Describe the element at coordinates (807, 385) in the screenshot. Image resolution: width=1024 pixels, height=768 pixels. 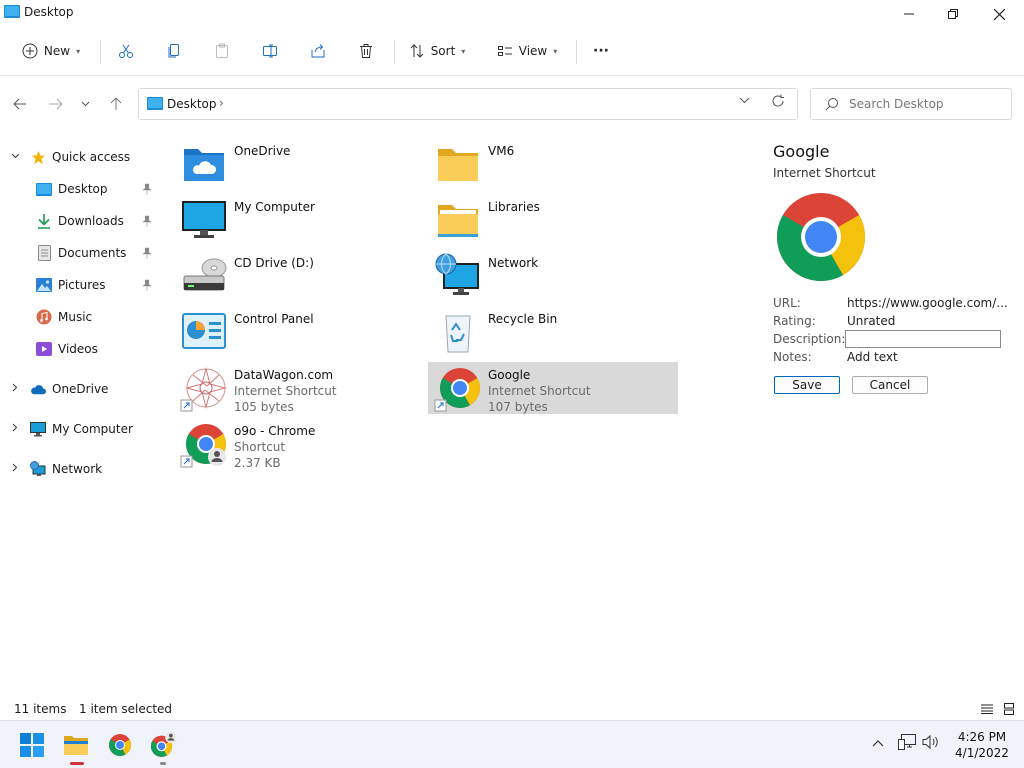
I see `save-button: Save` at that location.